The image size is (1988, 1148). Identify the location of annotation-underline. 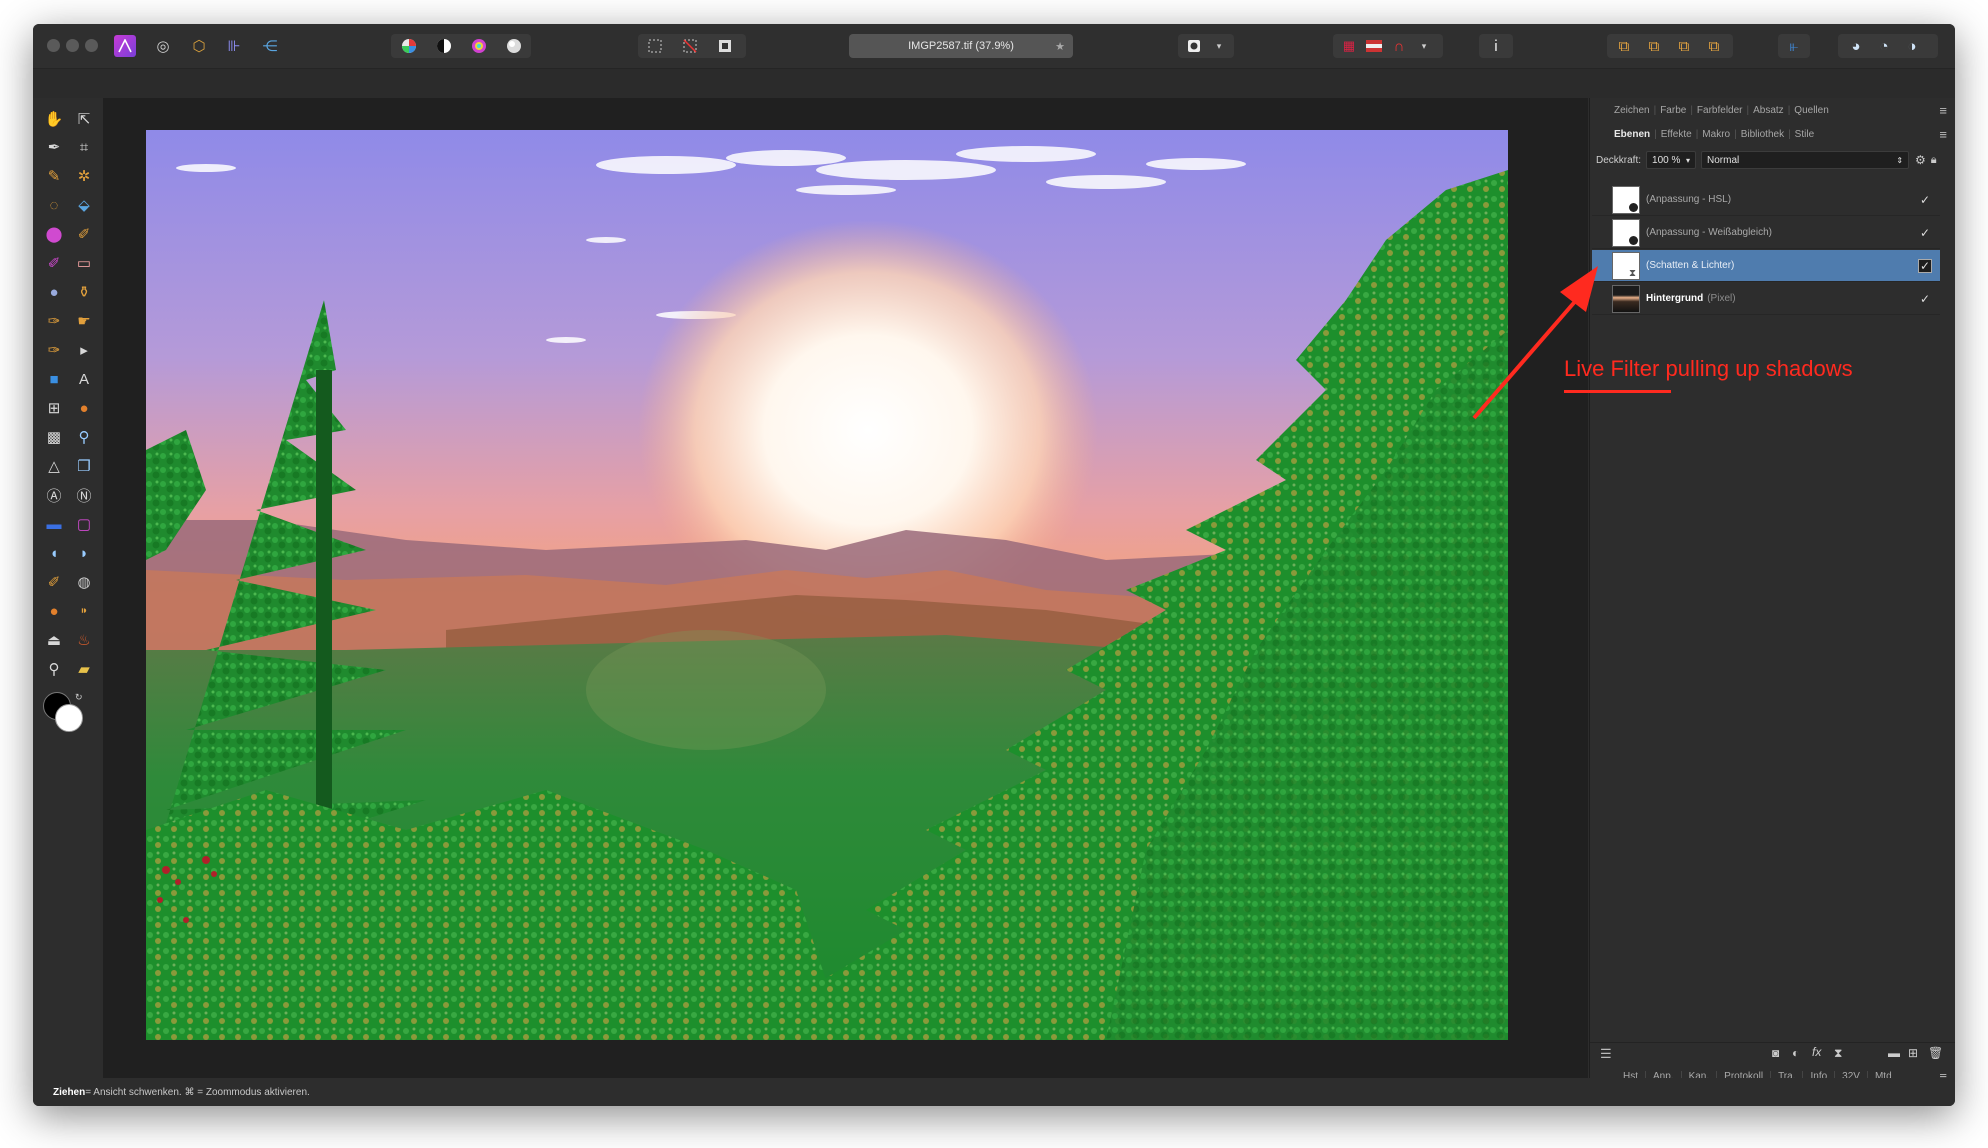
(1617, 391).